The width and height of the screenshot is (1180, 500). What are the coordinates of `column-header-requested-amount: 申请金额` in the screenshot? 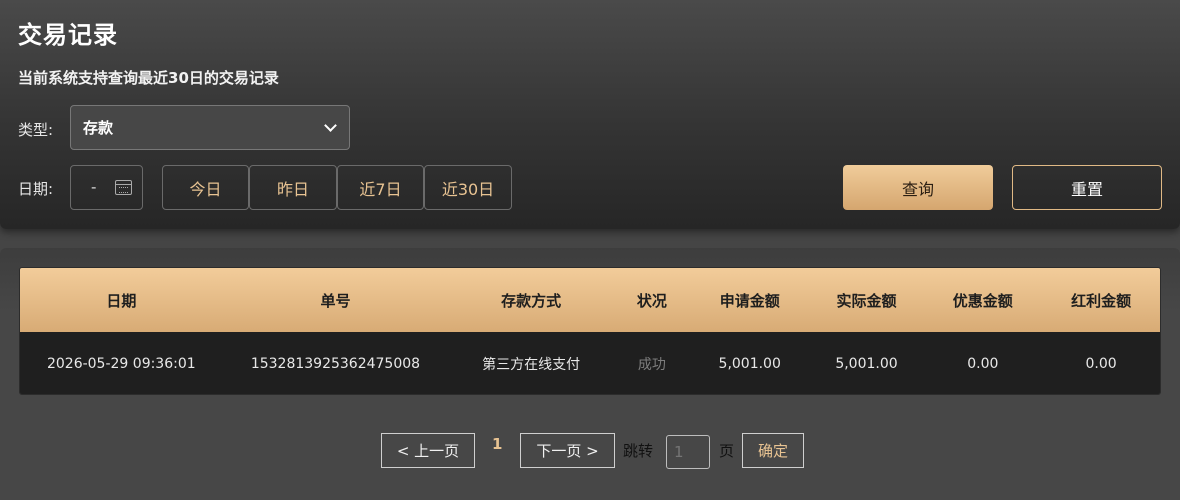 It's located at (749, 300).